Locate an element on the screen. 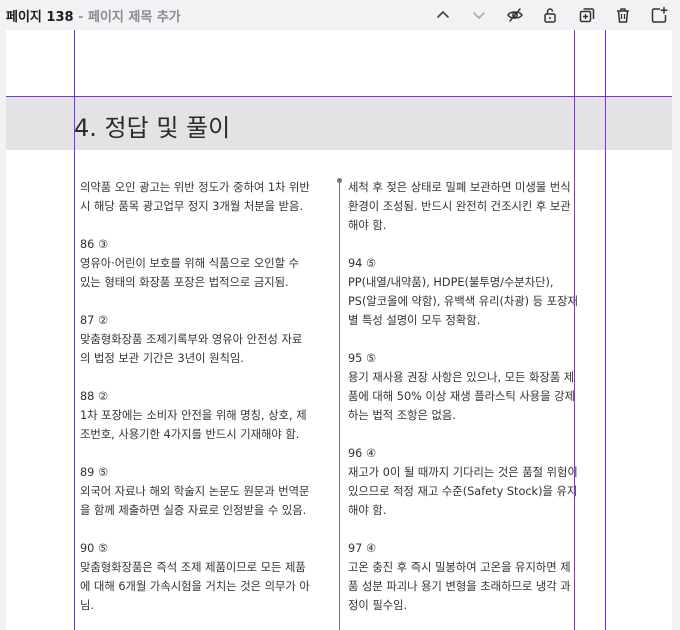  answer-text-line: 영유아·어린이 보호를 위해 식품으로 오인할 수 is located at coordinates (190, 263).